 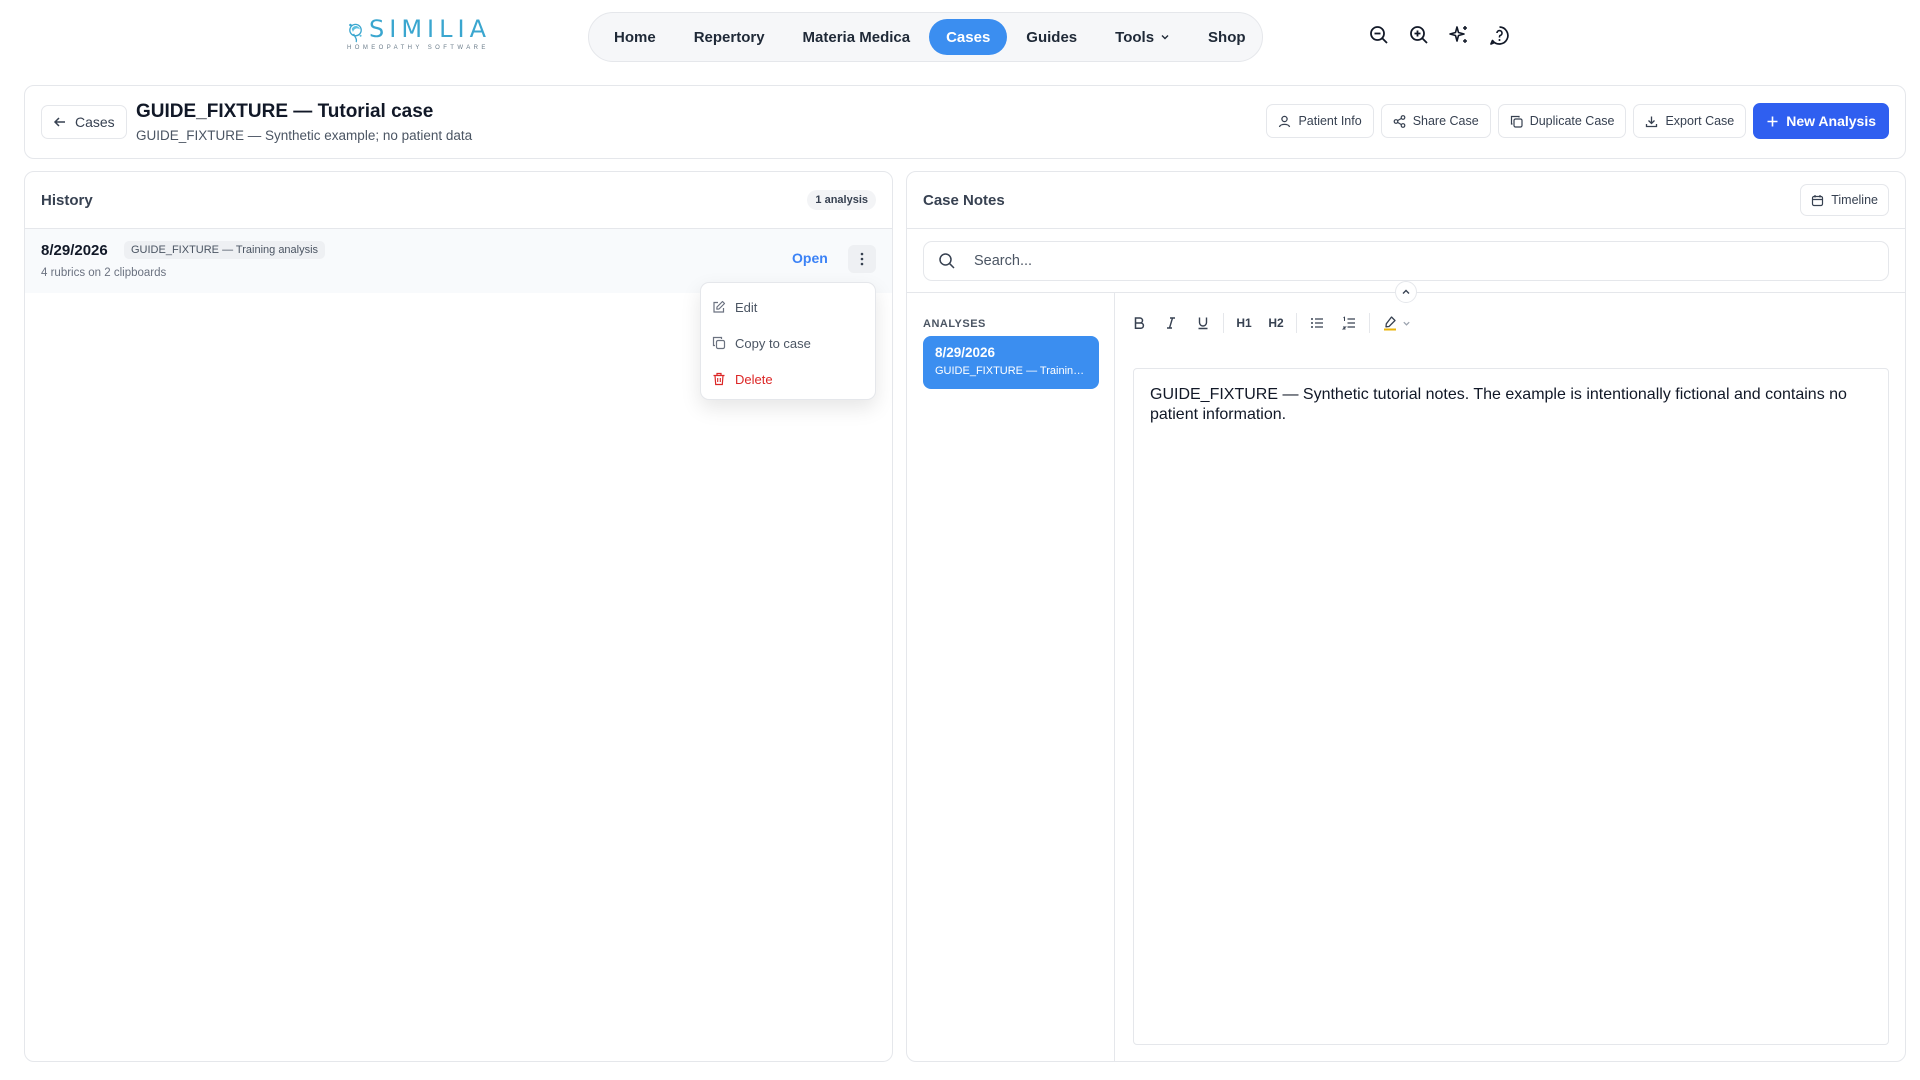 What do you see at coordinates (965, 352) in the screenshot?
I see `analysis-card-date: 8/29/2026` at bounding box center [965, 352].